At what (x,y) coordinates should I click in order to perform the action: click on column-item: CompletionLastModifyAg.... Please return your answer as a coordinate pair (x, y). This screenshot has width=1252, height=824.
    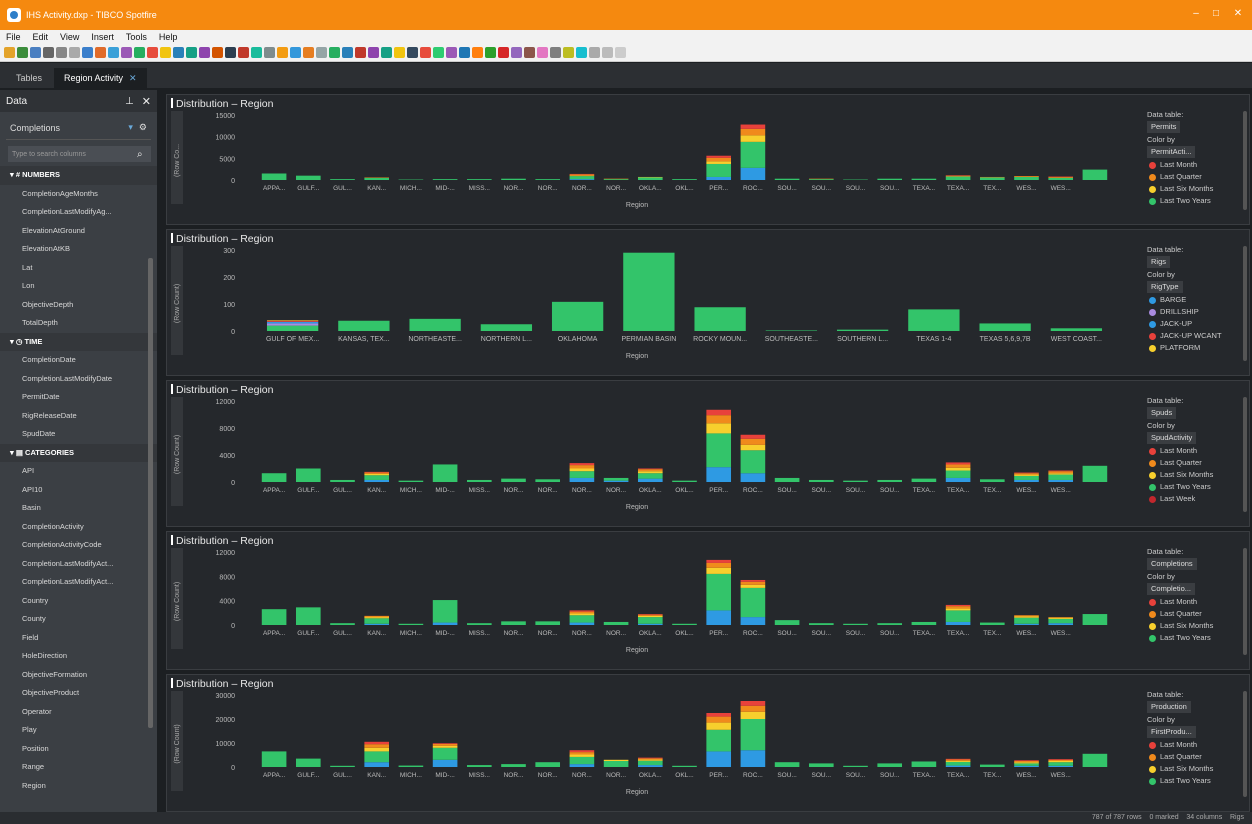
    Looking at the image, I should click on (78, 212).